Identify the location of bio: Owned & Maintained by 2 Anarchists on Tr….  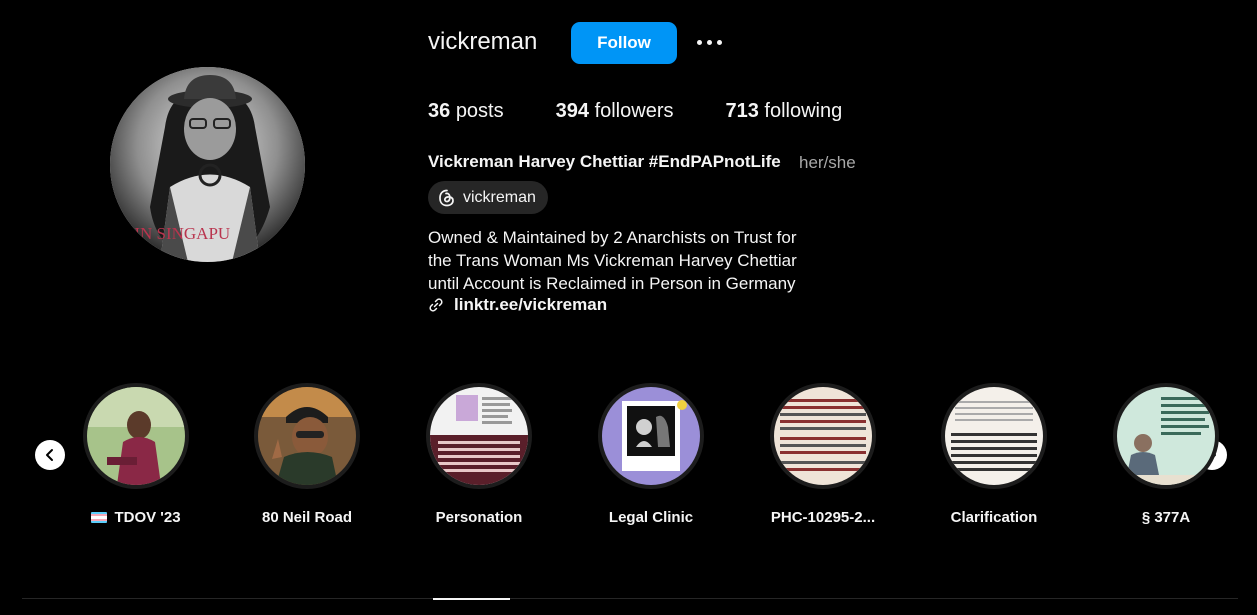
(638, 260).